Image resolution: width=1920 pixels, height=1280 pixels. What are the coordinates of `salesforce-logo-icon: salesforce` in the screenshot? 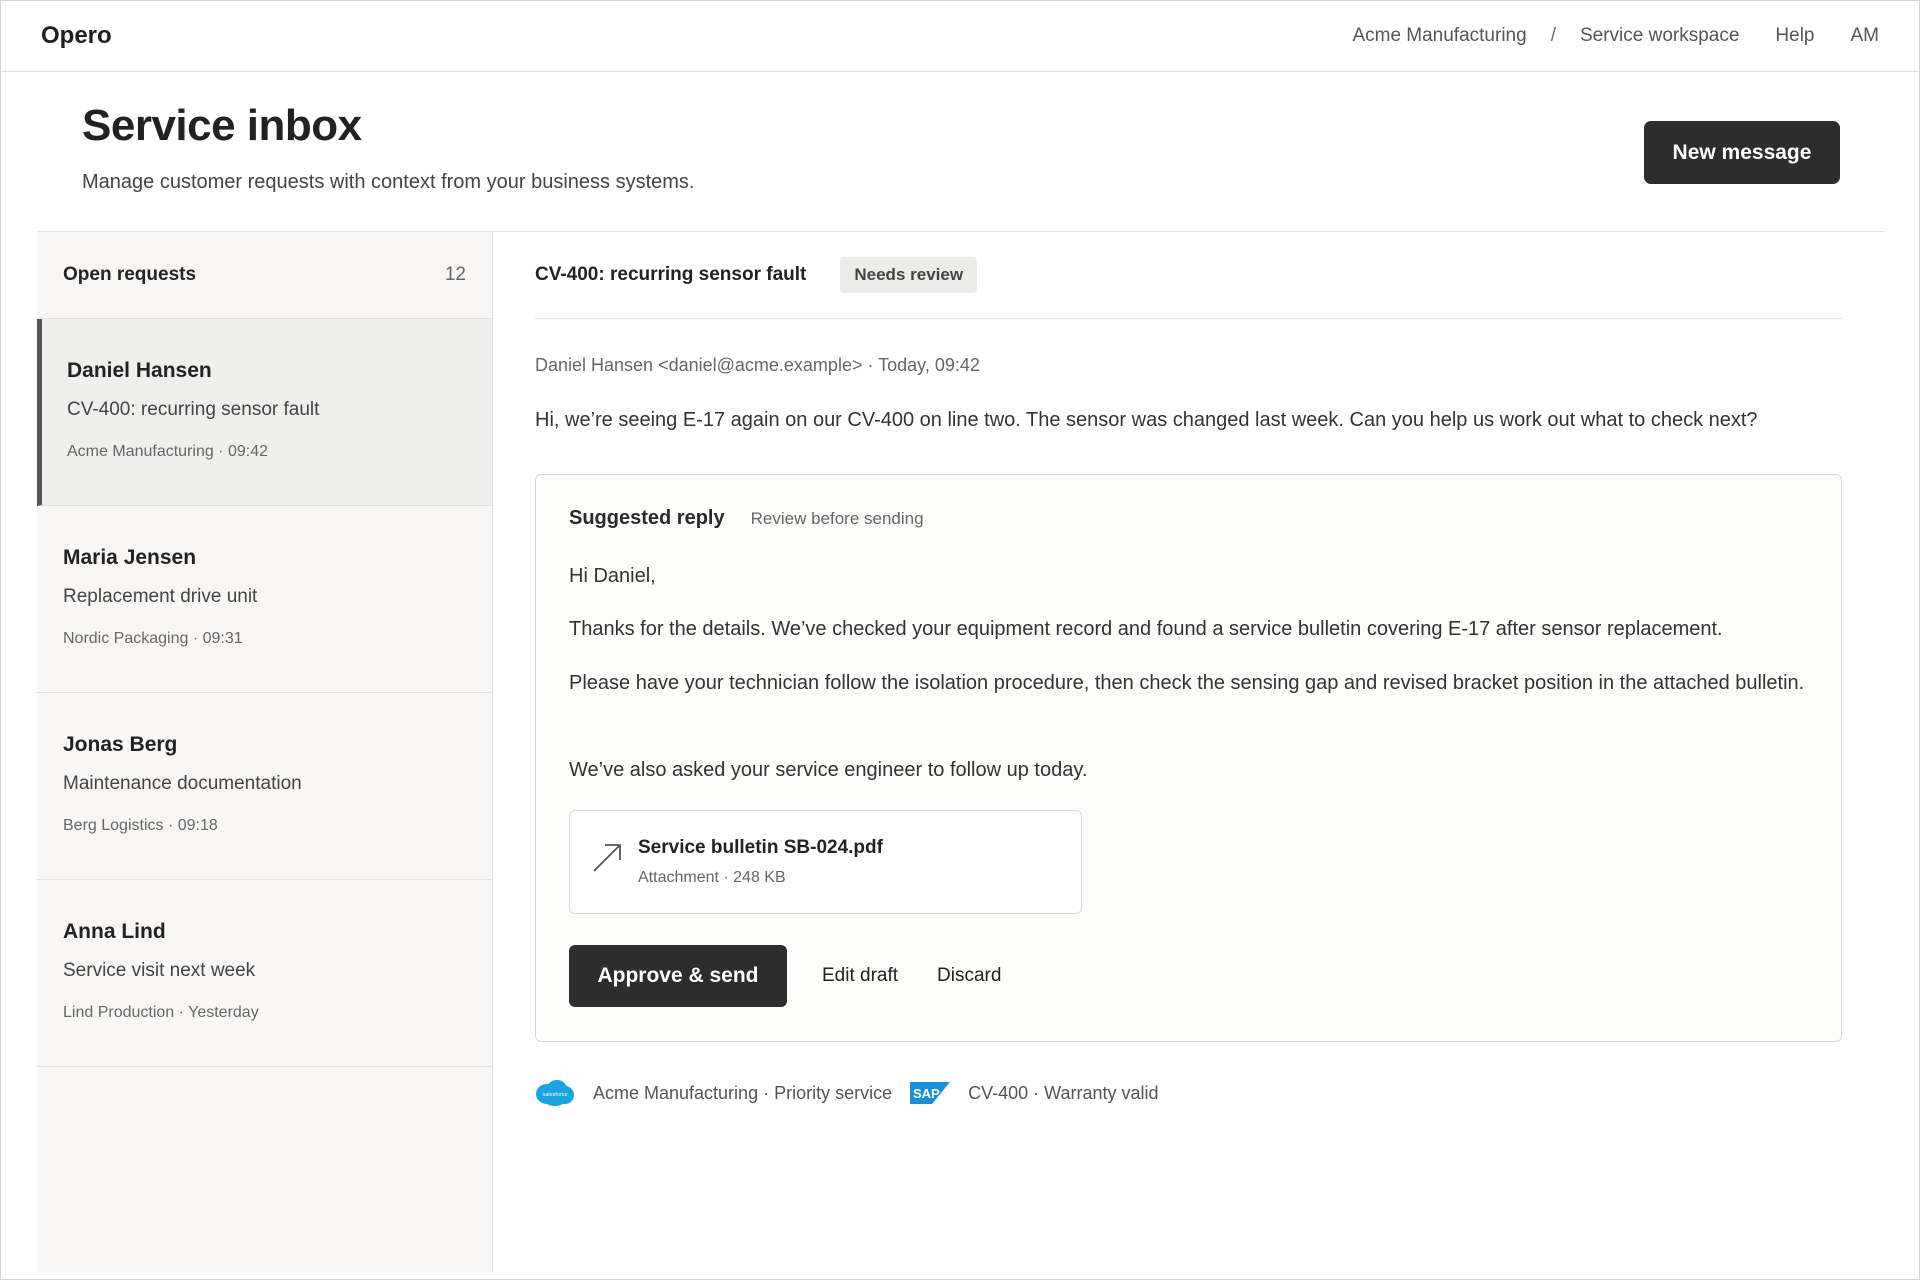 It's located at (555, 1093).